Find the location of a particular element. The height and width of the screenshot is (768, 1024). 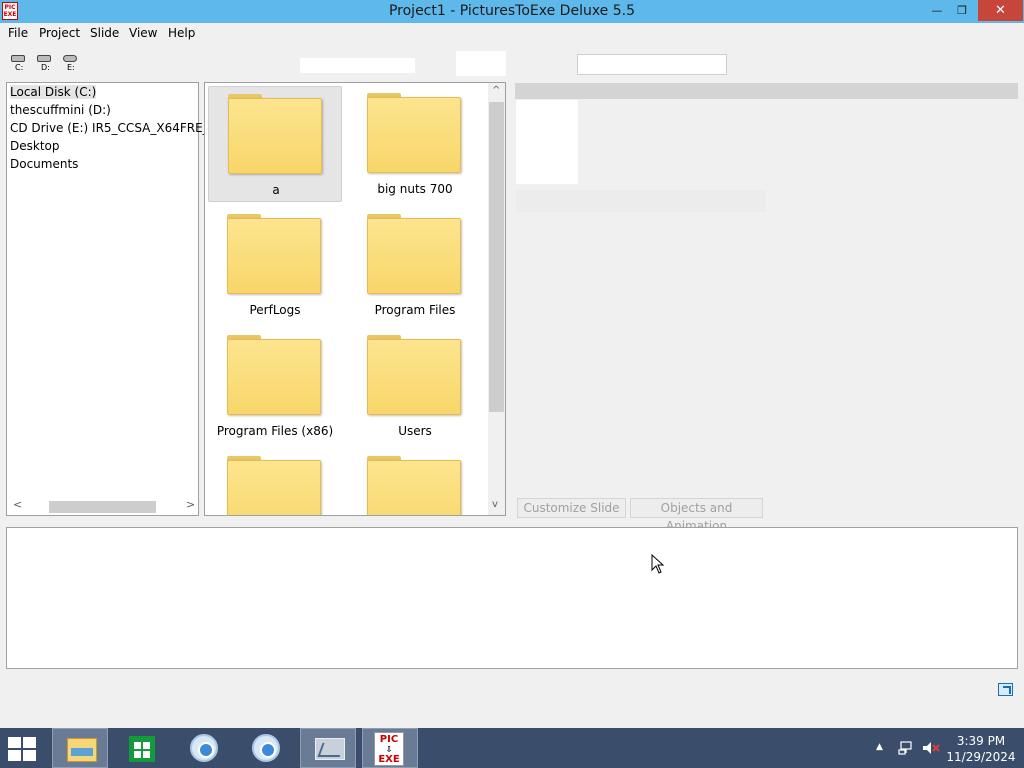

drive-c-button: C: is located at coordinates (18, 62).